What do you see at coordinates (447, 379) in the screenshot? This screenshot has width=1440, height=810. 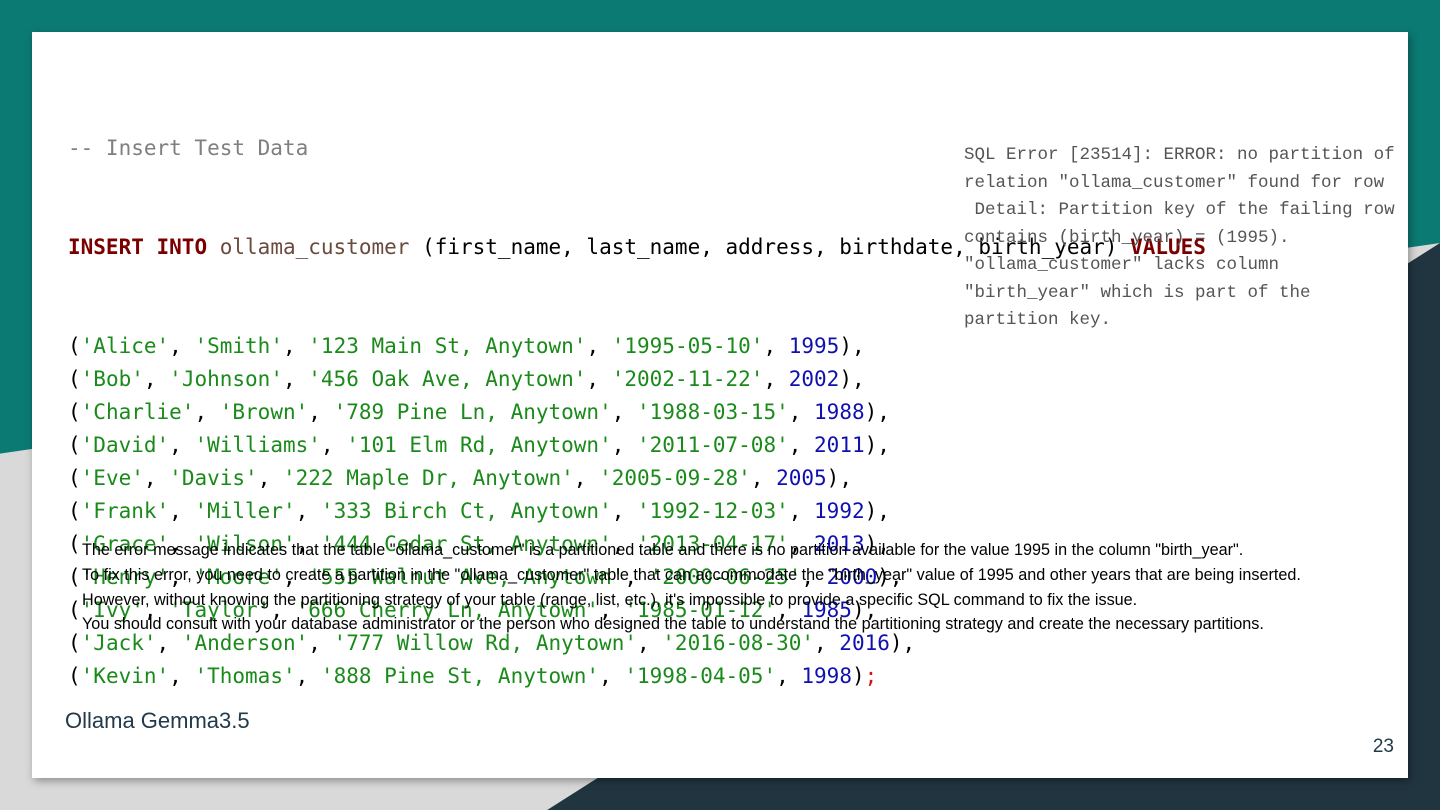 I see `value-address: '456 Oak Ave, Anytown'` at bounding box center [447, 379].